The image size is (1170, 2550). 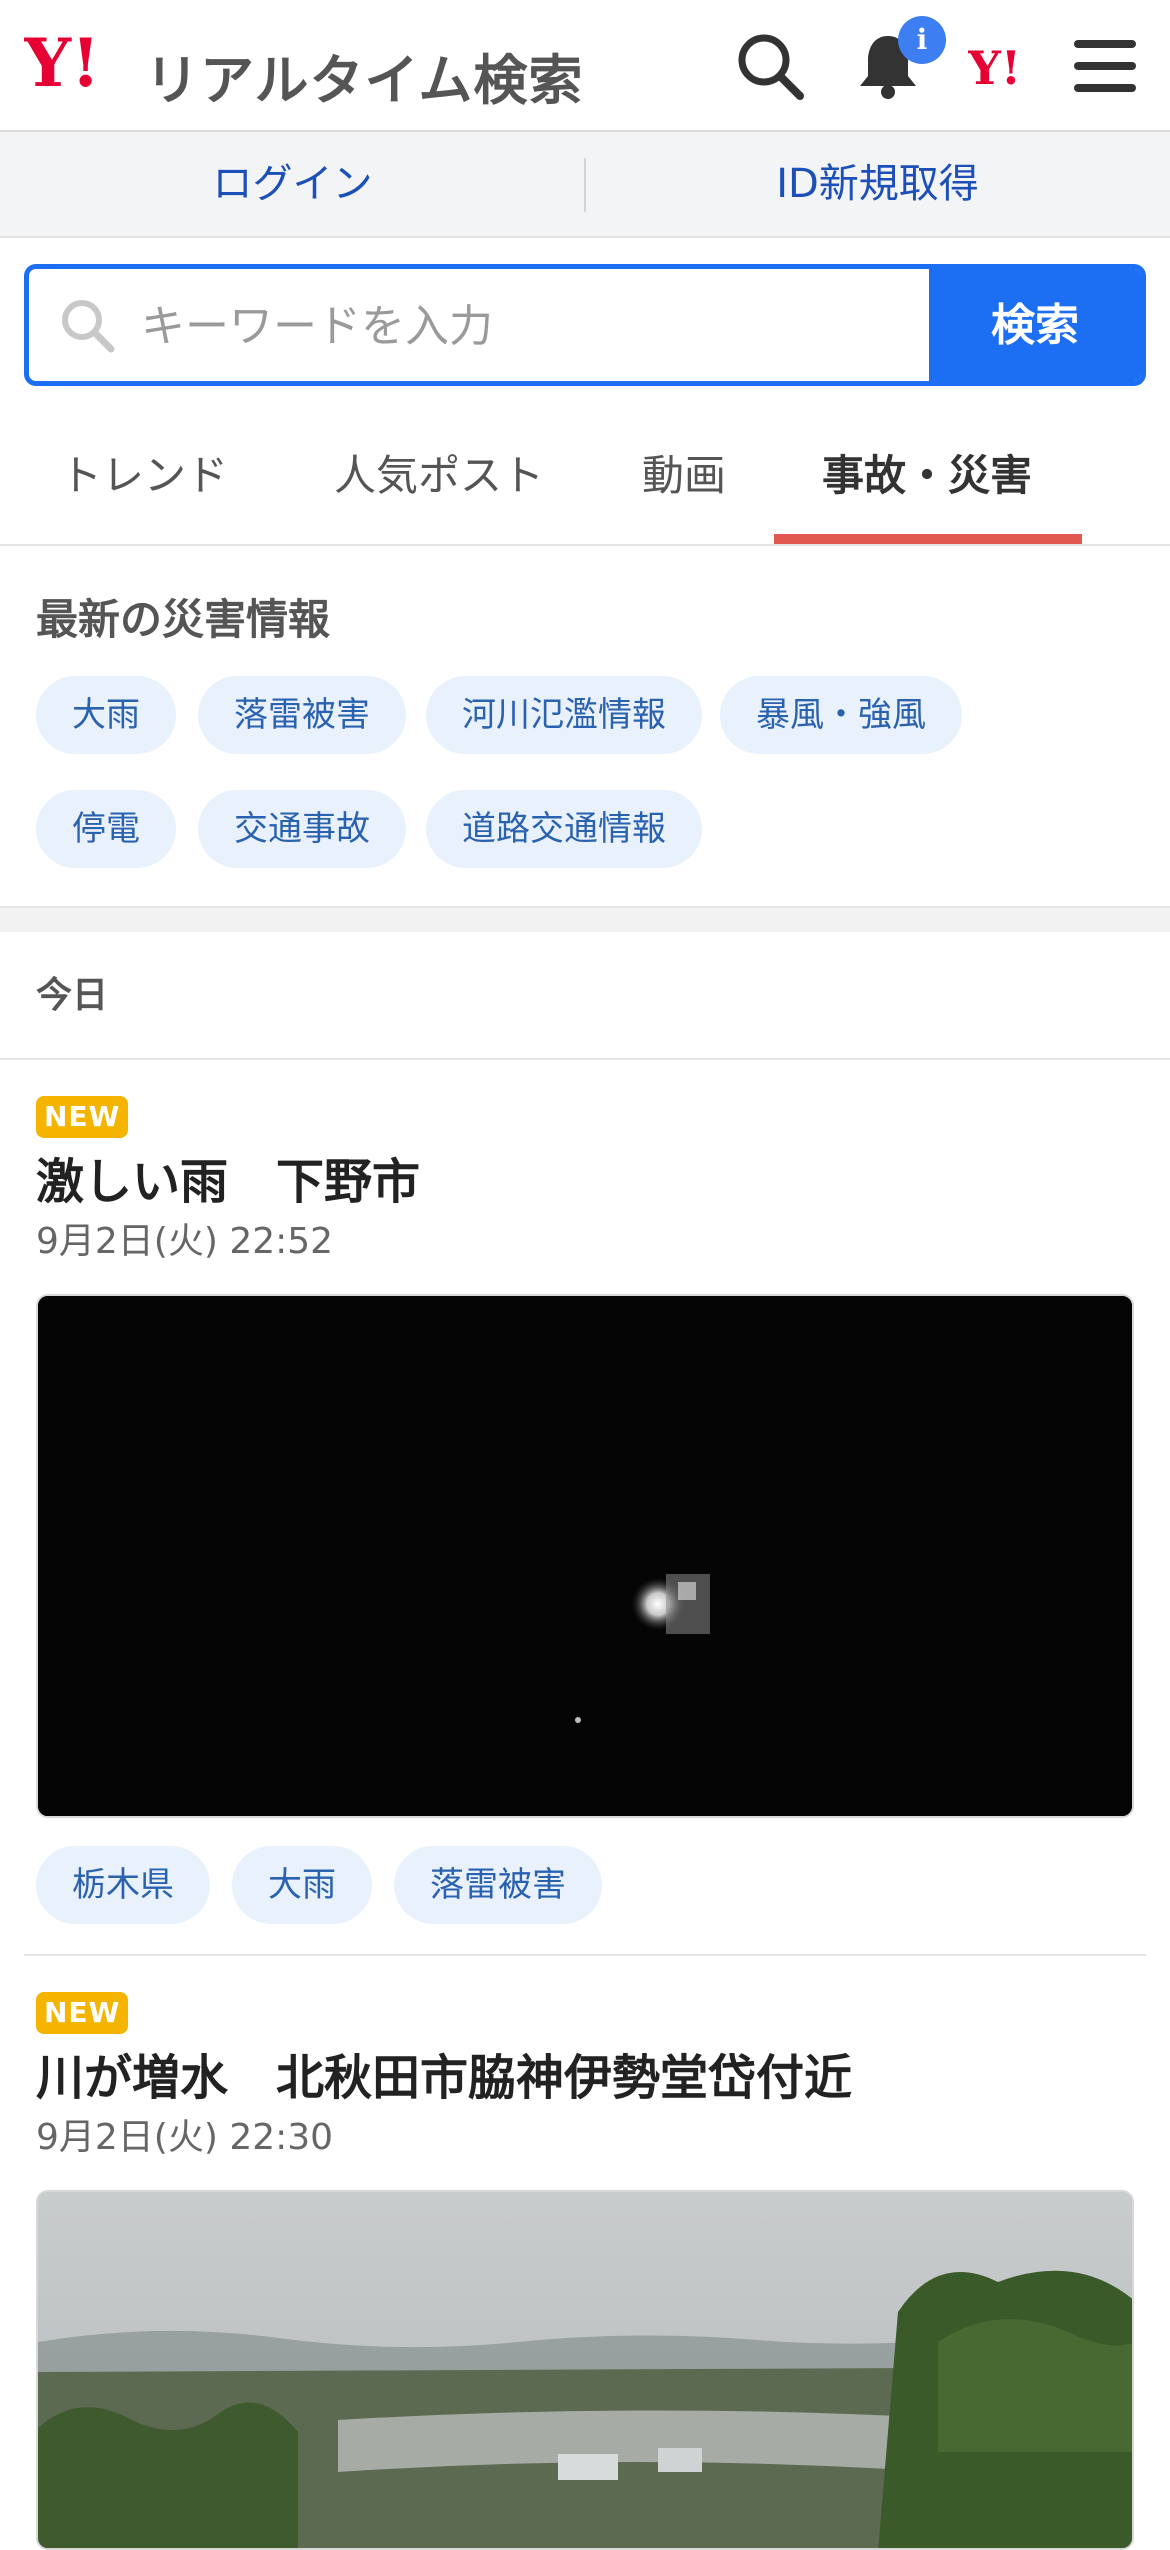 I want to click on post-photo-thumbnail, so click(x=585, y=2370).